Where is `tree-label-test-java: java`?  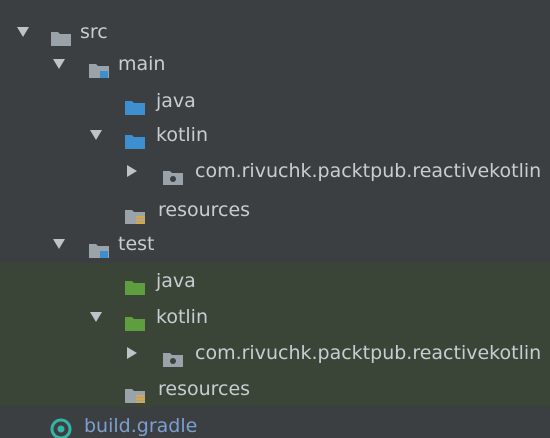 tree-label-test-java: java is located at coordinates (176, 281).